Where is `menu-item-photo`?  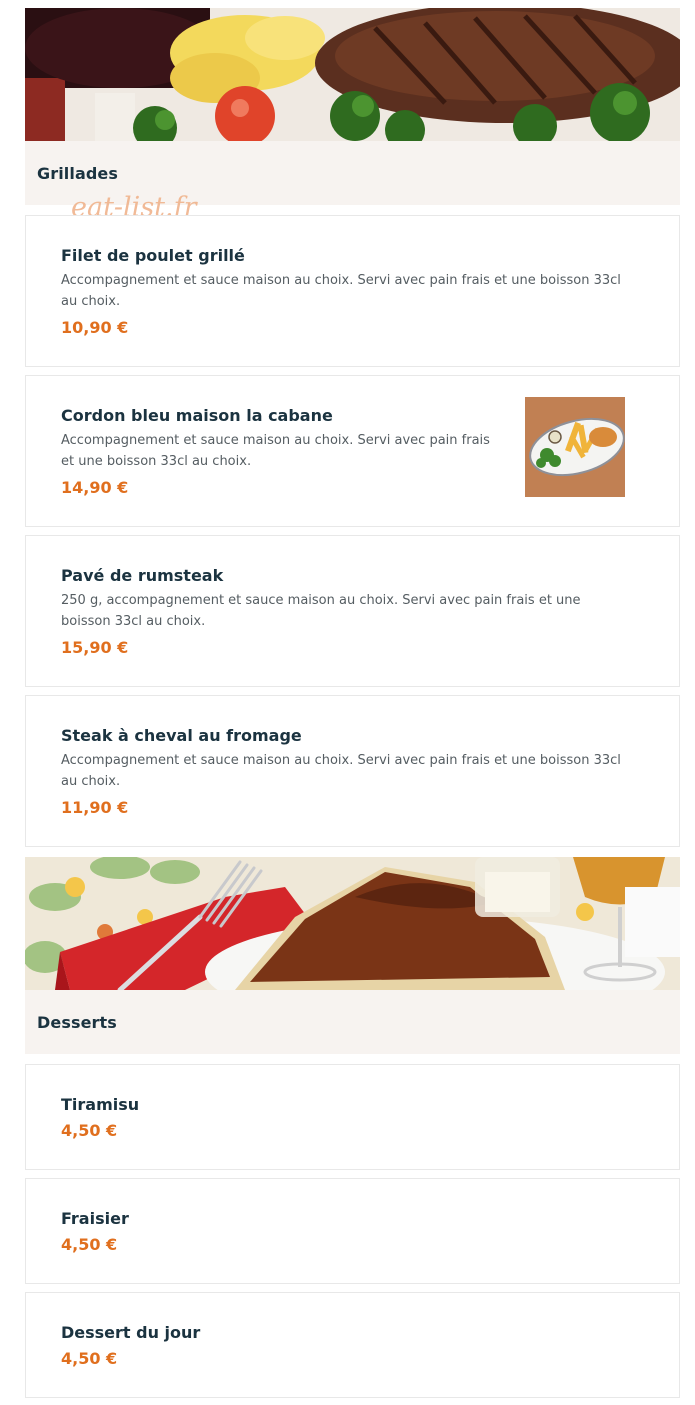
menu-item-photo is located at coordinates (575, 447).